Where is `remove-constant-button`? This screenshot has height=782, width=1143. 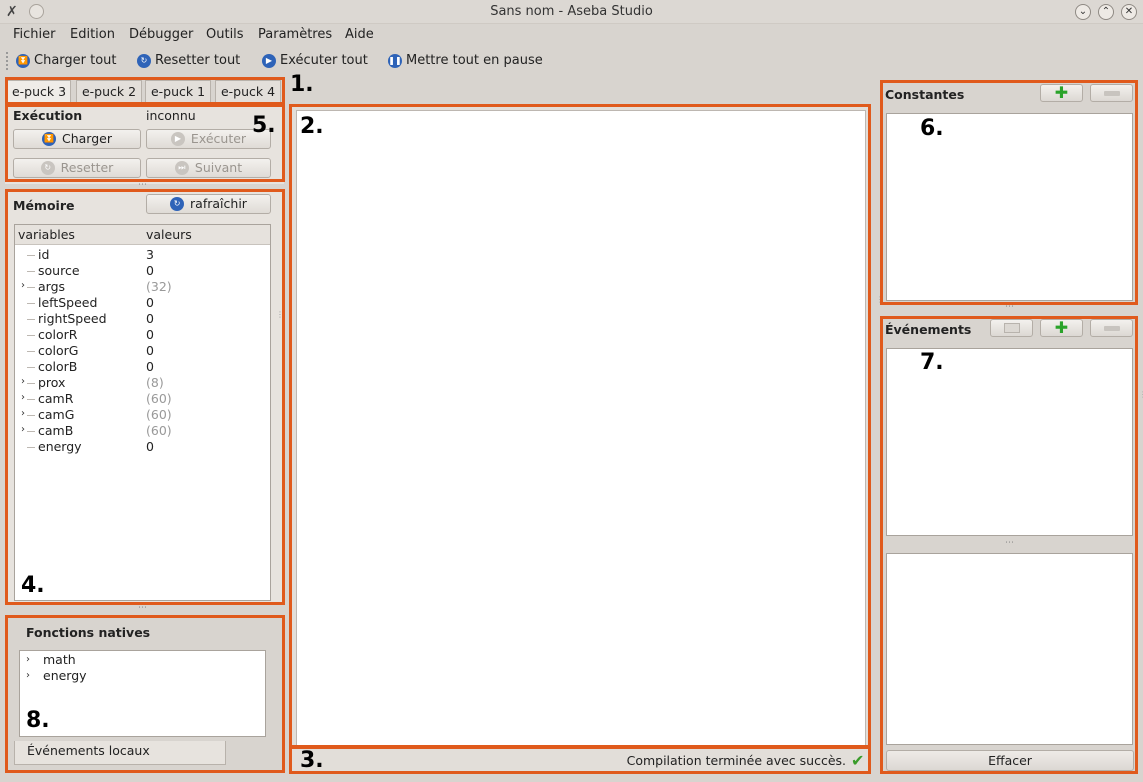
remove-constant-button is located at coordinates (1111, 93).